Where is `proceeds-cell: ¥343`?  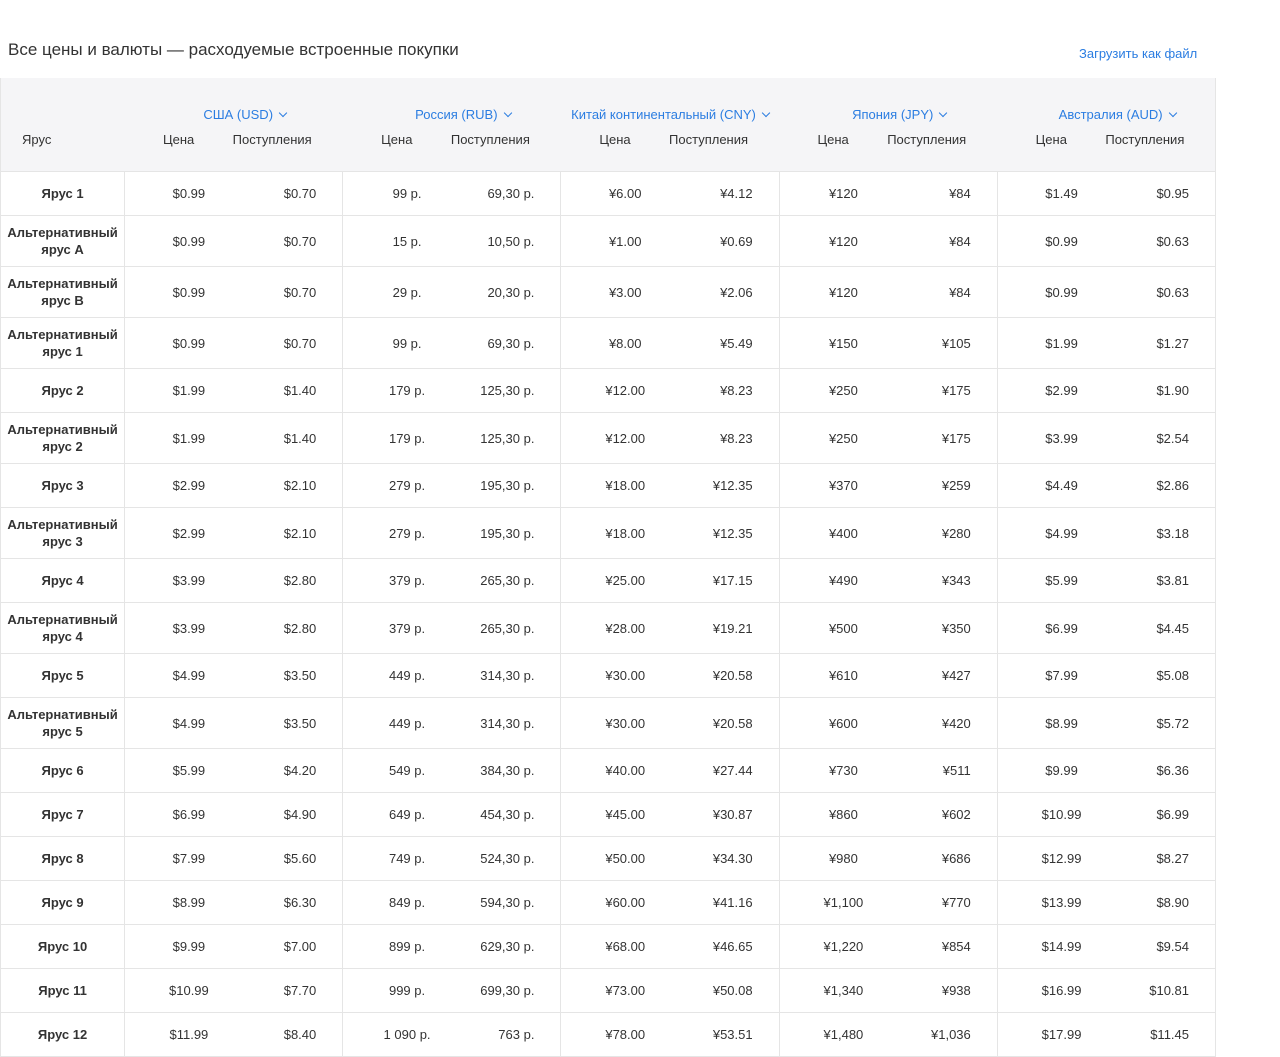
proceeds-cell: ¥343 is located at coordinates (942, 580).